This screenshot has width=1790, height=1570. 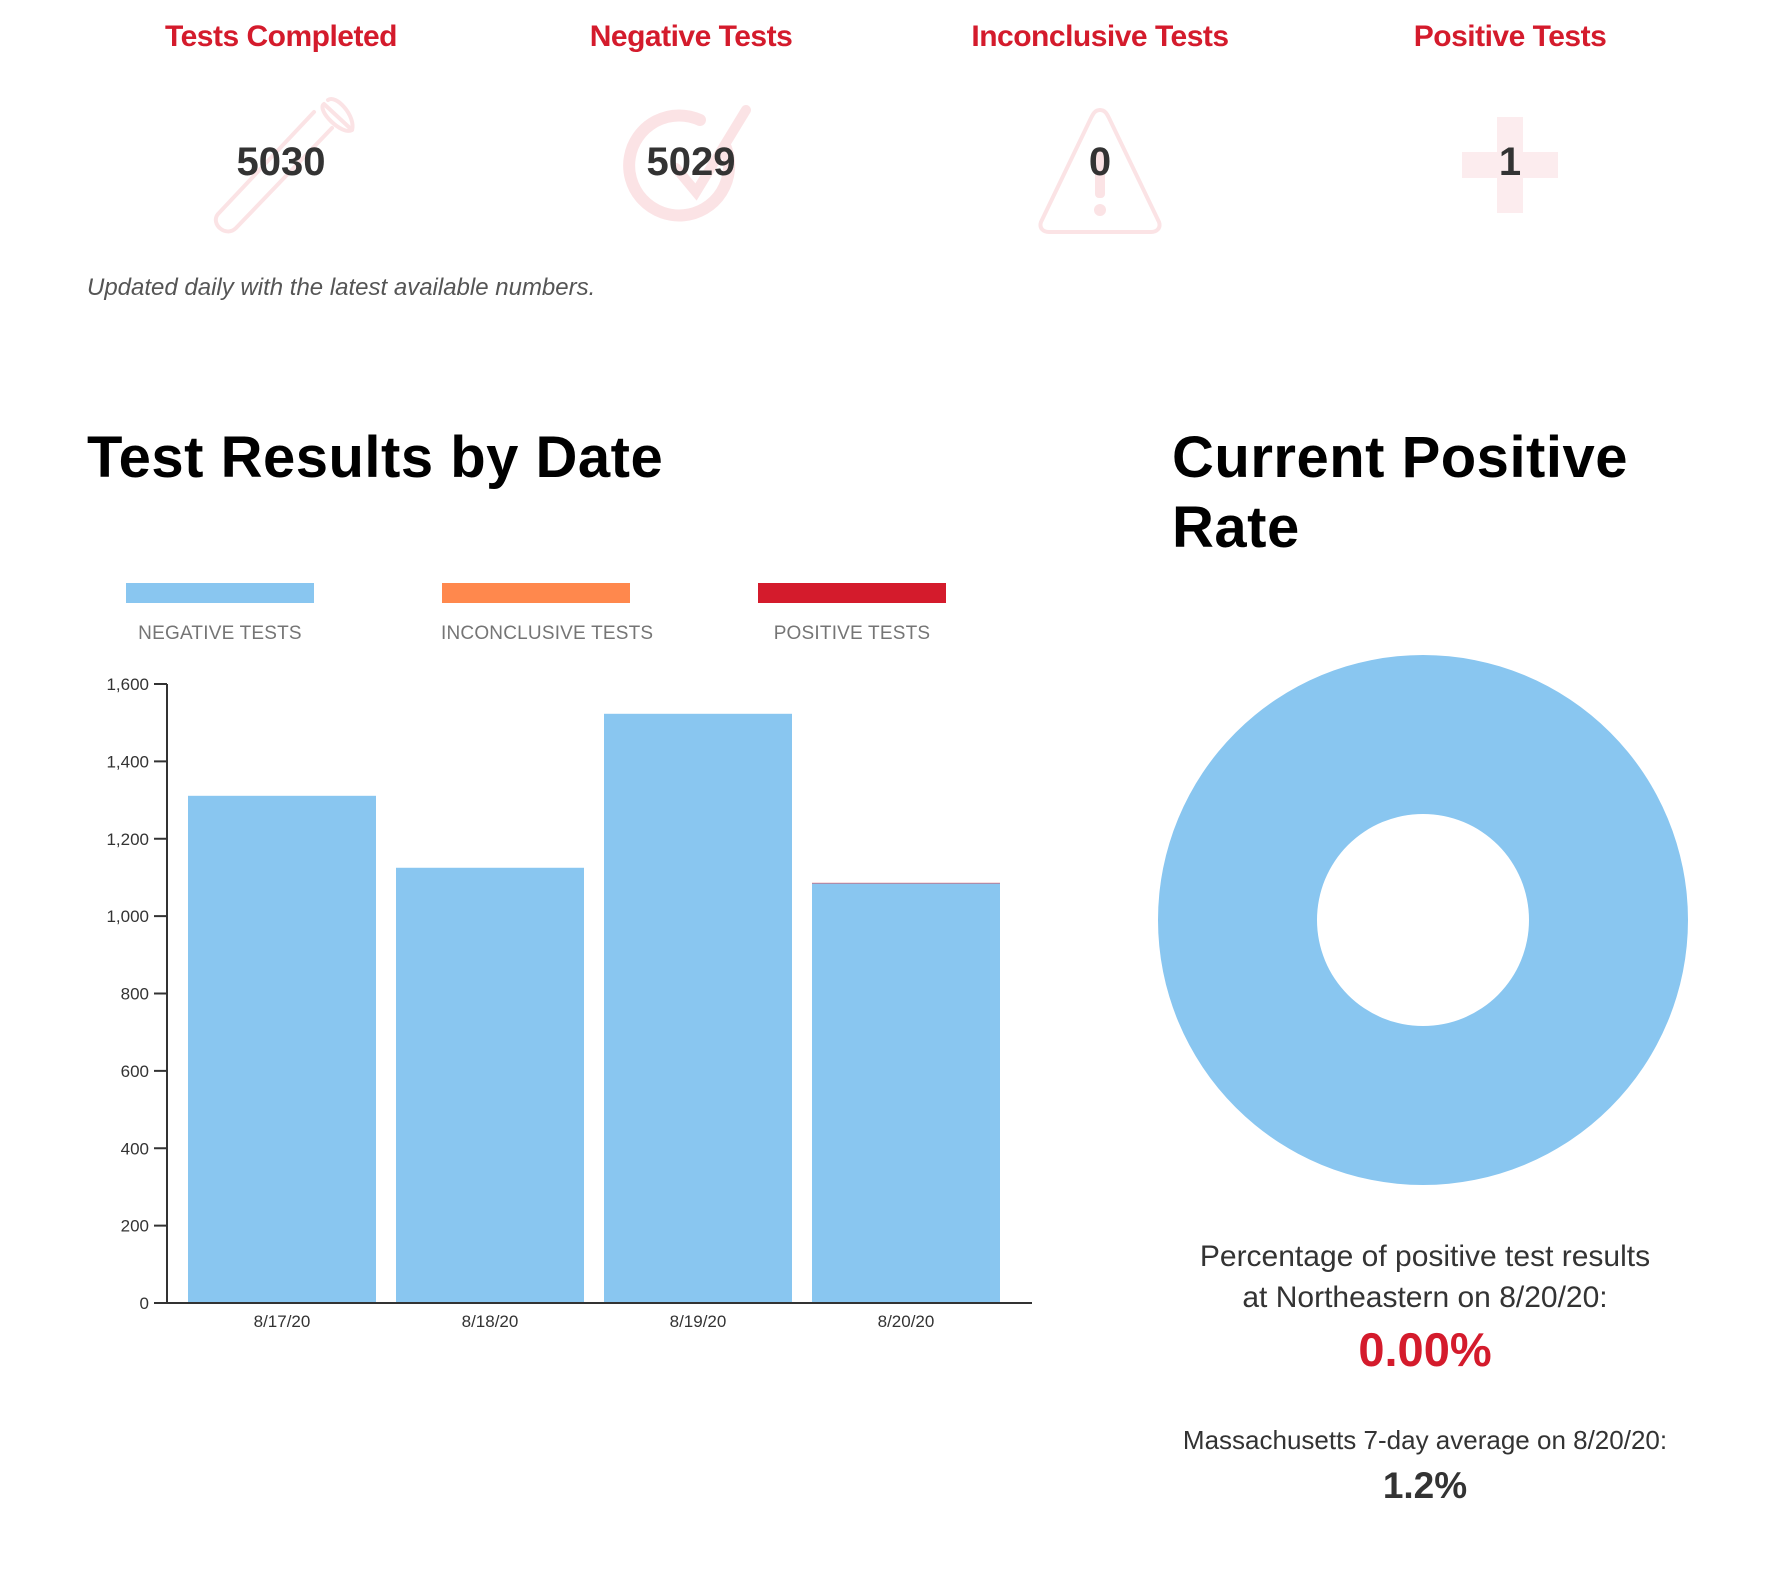 What do you see at coordinates (1510, 162) in the screenshot?
I see `stat-value: 1` at bounding box center [1510, 162].